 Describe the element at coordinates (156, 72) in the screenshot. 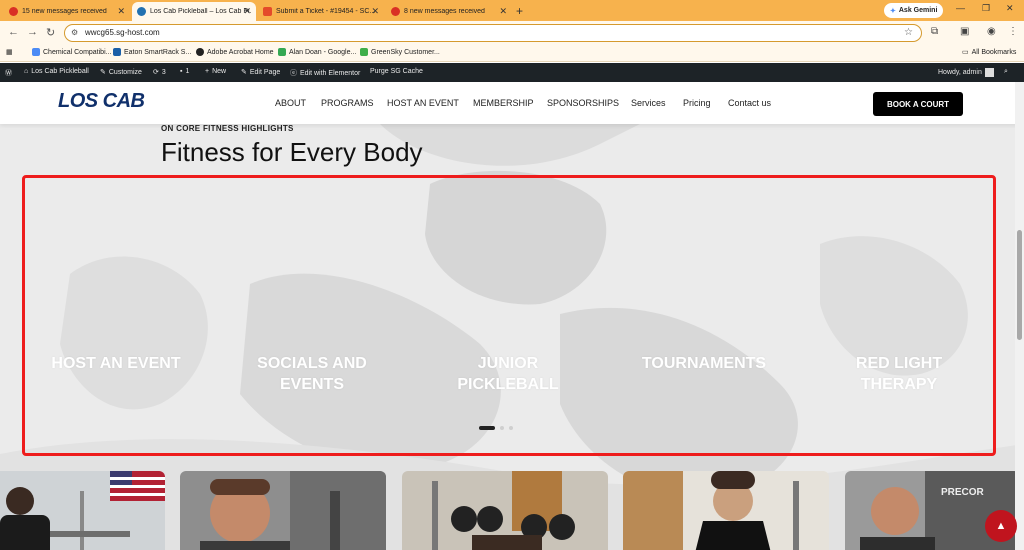

I see `updates-icon: ⟳` at that location.